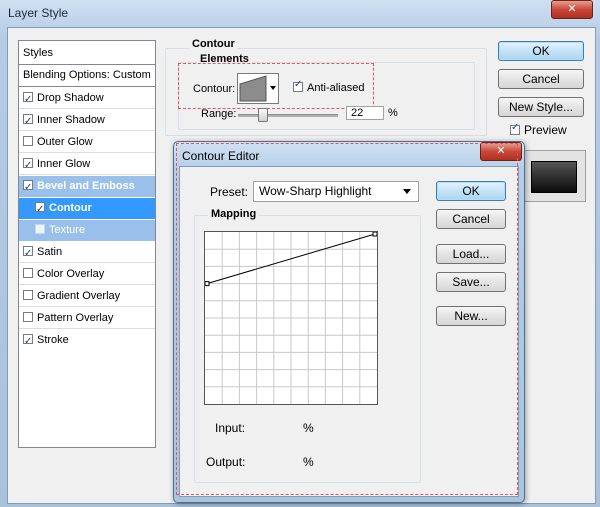 This screenshot has height=507, width=600. I want to click on style-inner-glow: Inner Glow, so click(87, 164).